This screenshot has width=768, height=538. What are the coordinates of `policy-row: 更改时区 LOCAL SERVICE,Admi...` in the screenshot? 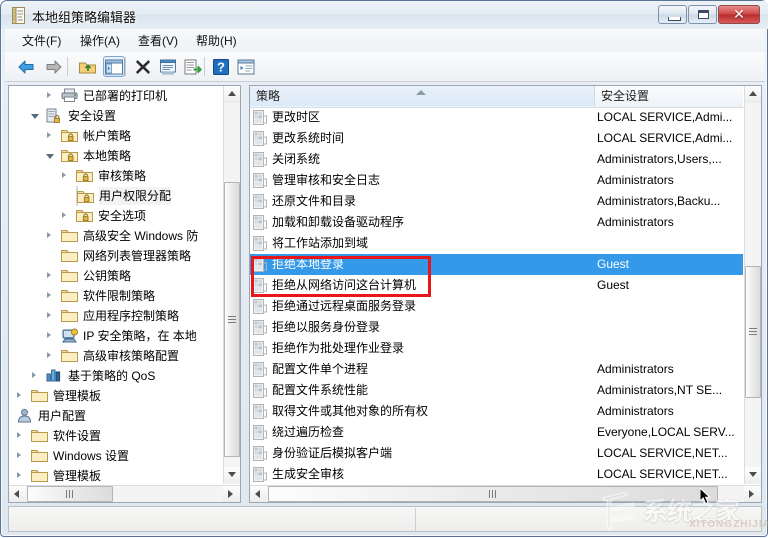 It's located at (496, 117).